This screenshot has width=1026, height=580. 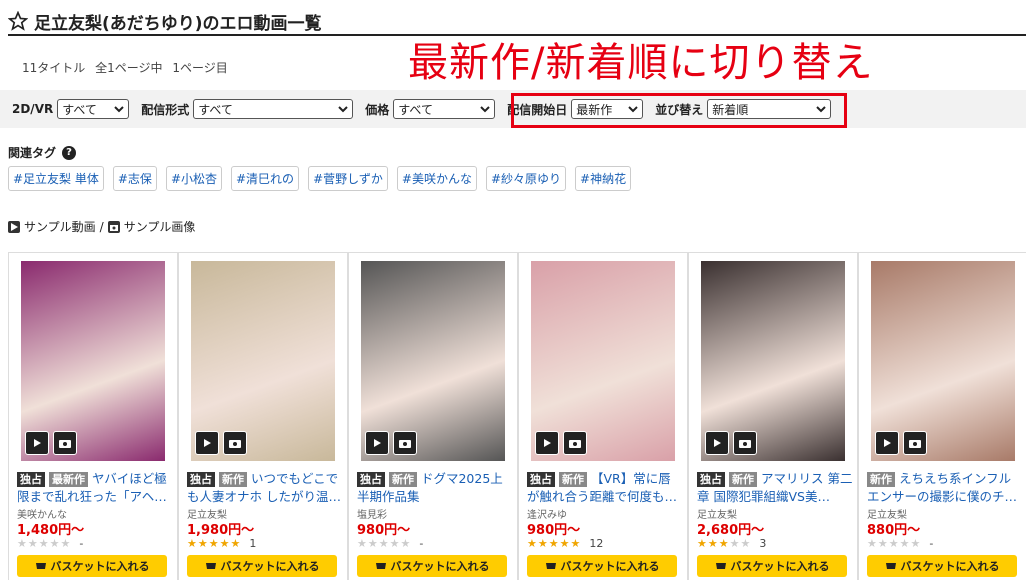 What do you see at coordinates (526, 178) in the screenshot?
I see `tag-link: #紗々原ゆり` at bounding box center [526, 178].